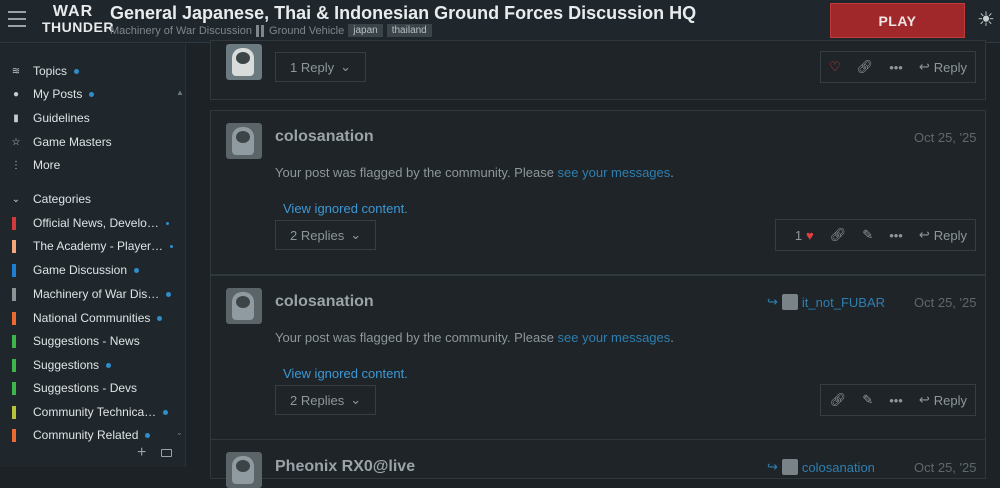 This screenshot has height=488, width=1000. Describe the element at coordinates (141, 453) in the screenshot. I see `add-icon: +` at that location.